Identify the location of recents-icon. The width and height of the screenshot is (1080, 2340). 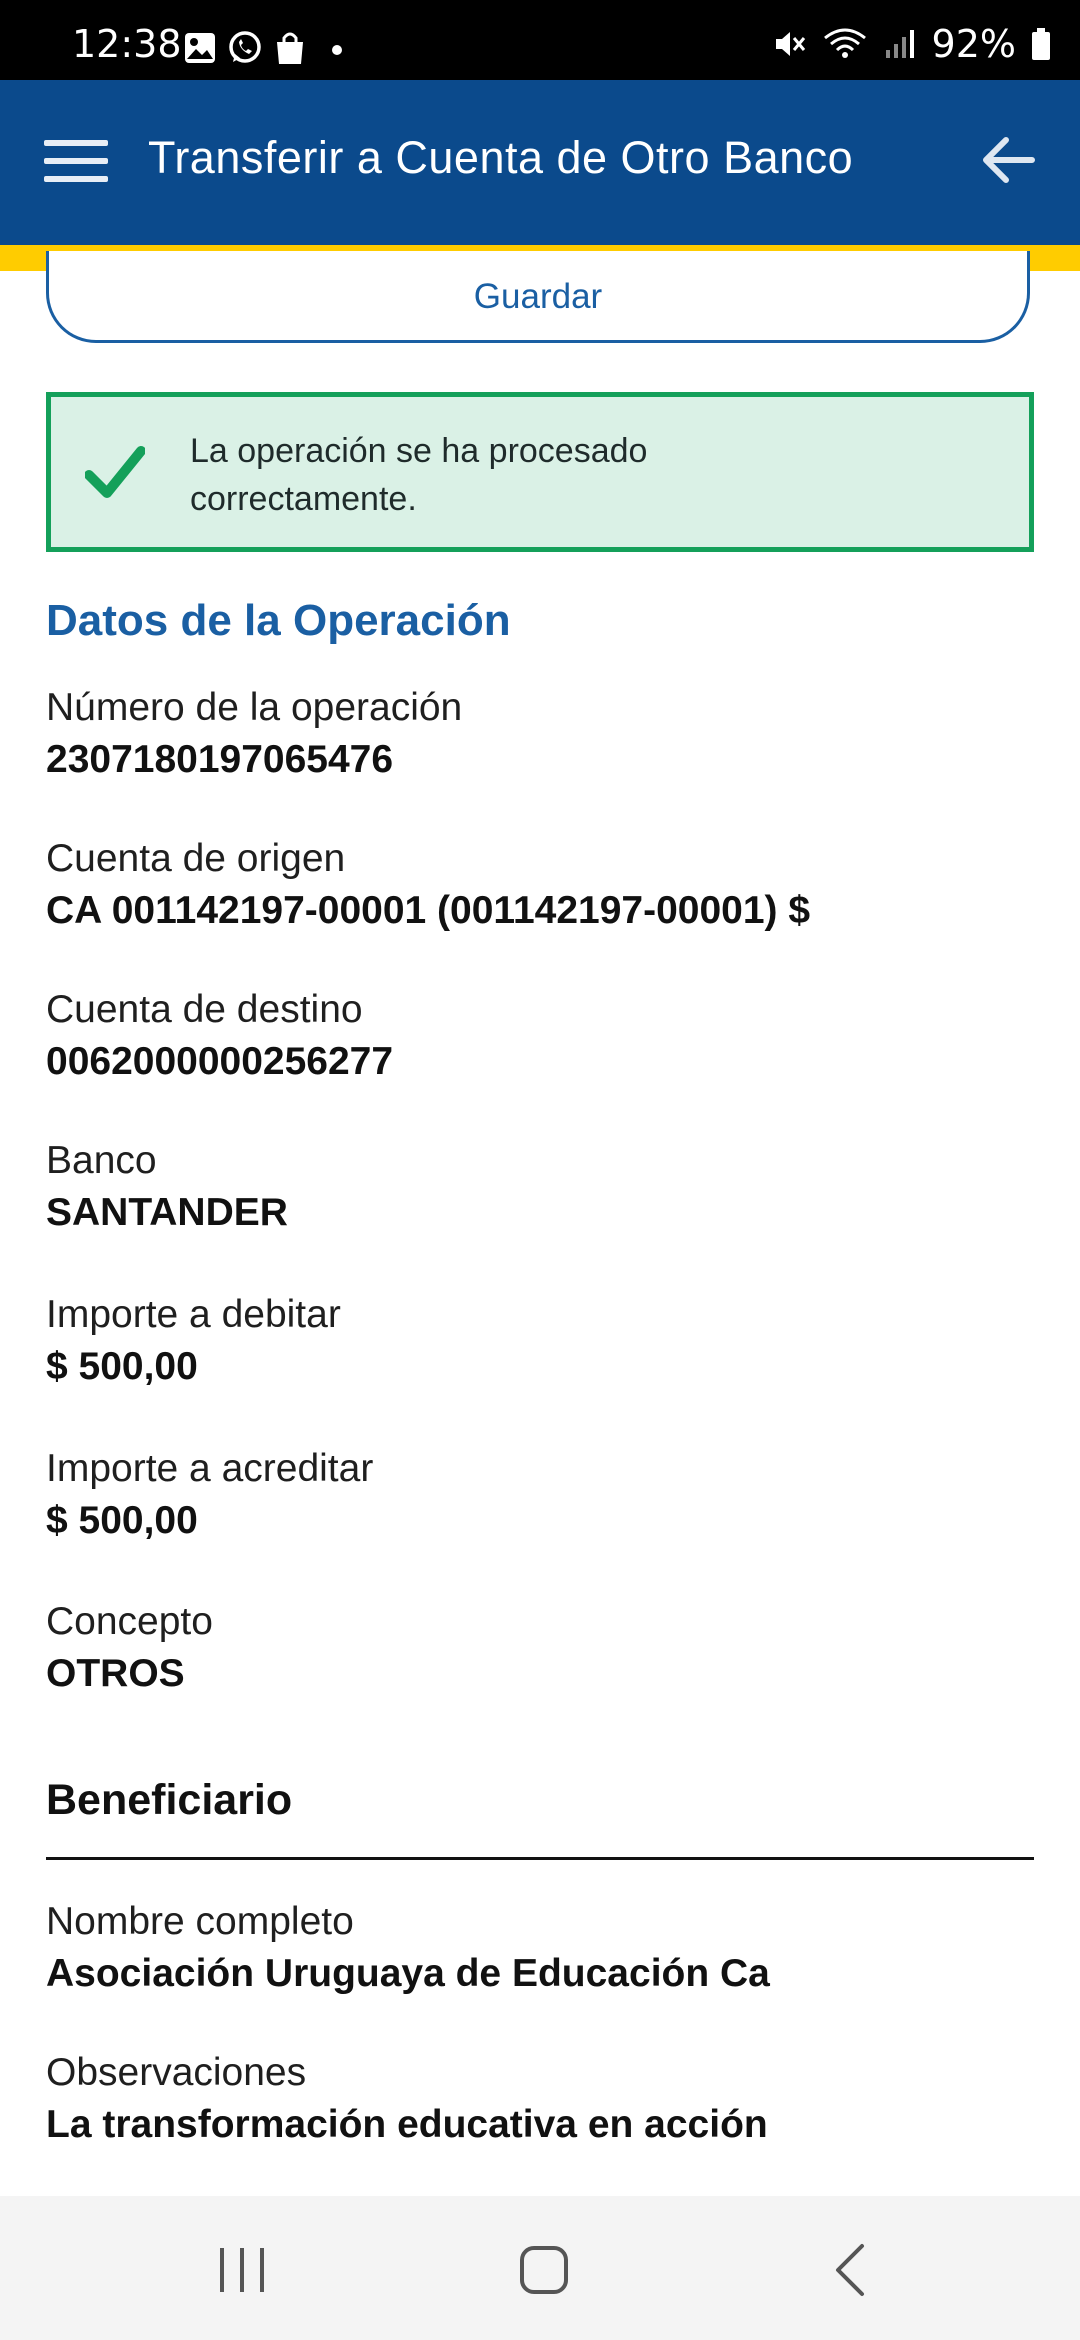
(242, 2270).